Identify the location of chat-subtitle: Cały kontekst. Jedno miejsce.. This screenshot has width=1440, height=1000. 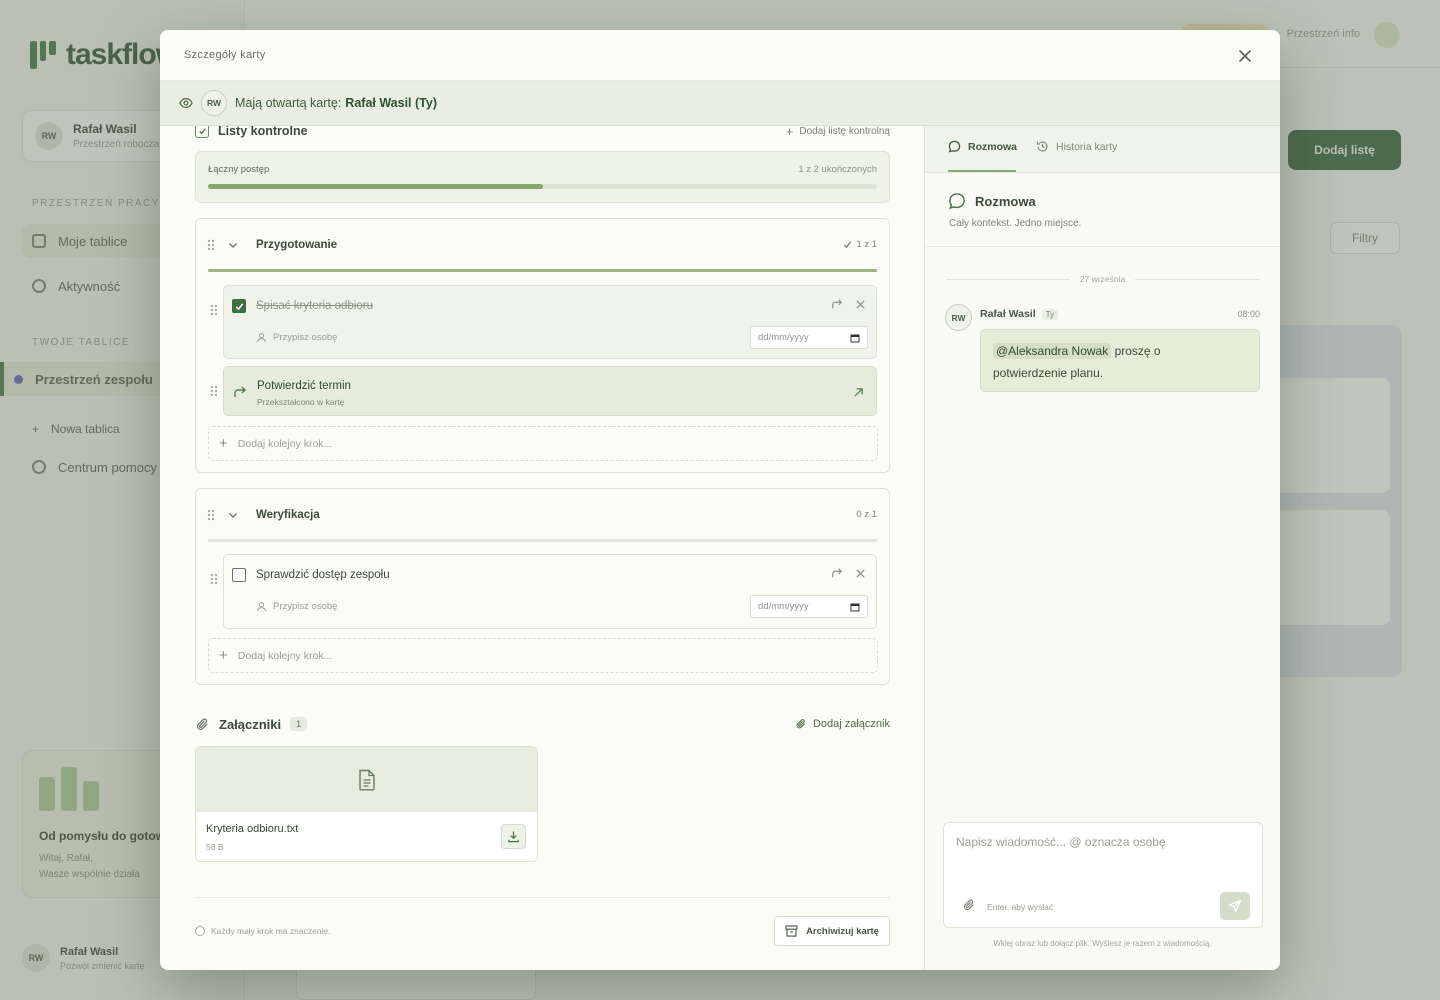
(1015, 223).